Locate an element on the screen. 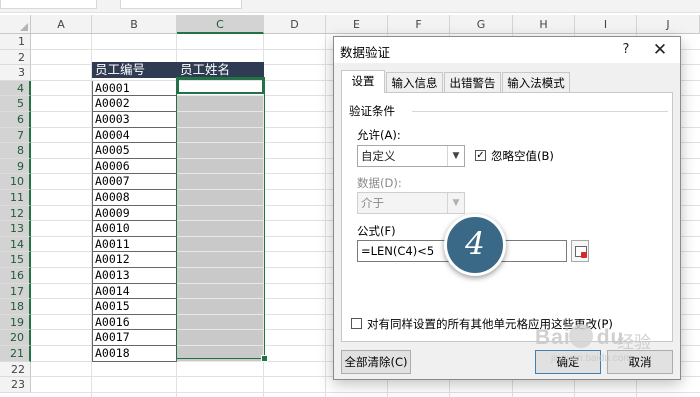 The width and height of the screenshot is (700, 397). employee-id-cell: A0011 is located at coordinates (134, 244).